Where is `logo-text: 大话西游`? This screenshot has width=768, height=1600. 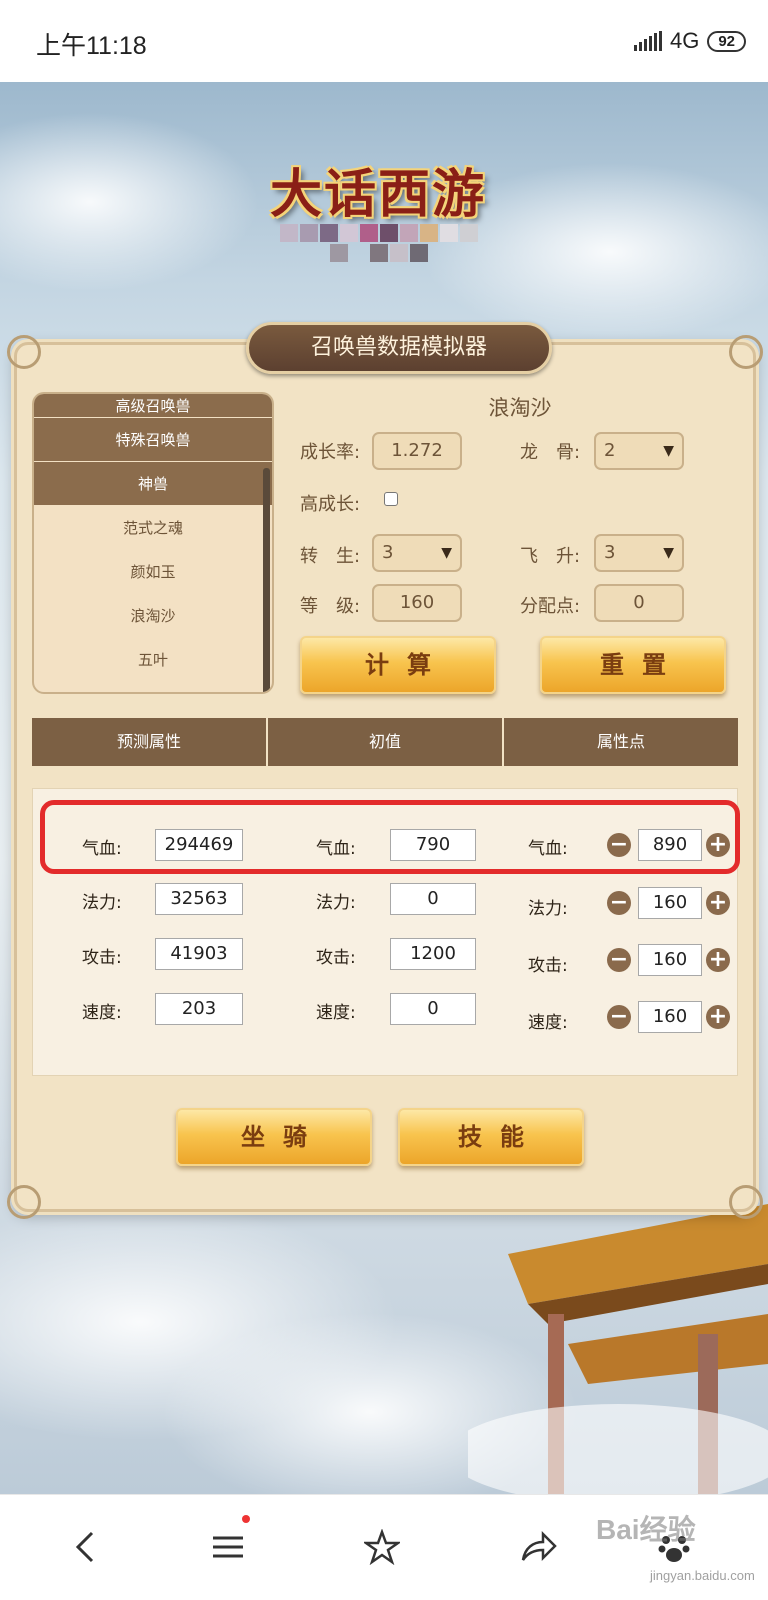 logo-text: 大话西游 is located at coordinates (377, 194).